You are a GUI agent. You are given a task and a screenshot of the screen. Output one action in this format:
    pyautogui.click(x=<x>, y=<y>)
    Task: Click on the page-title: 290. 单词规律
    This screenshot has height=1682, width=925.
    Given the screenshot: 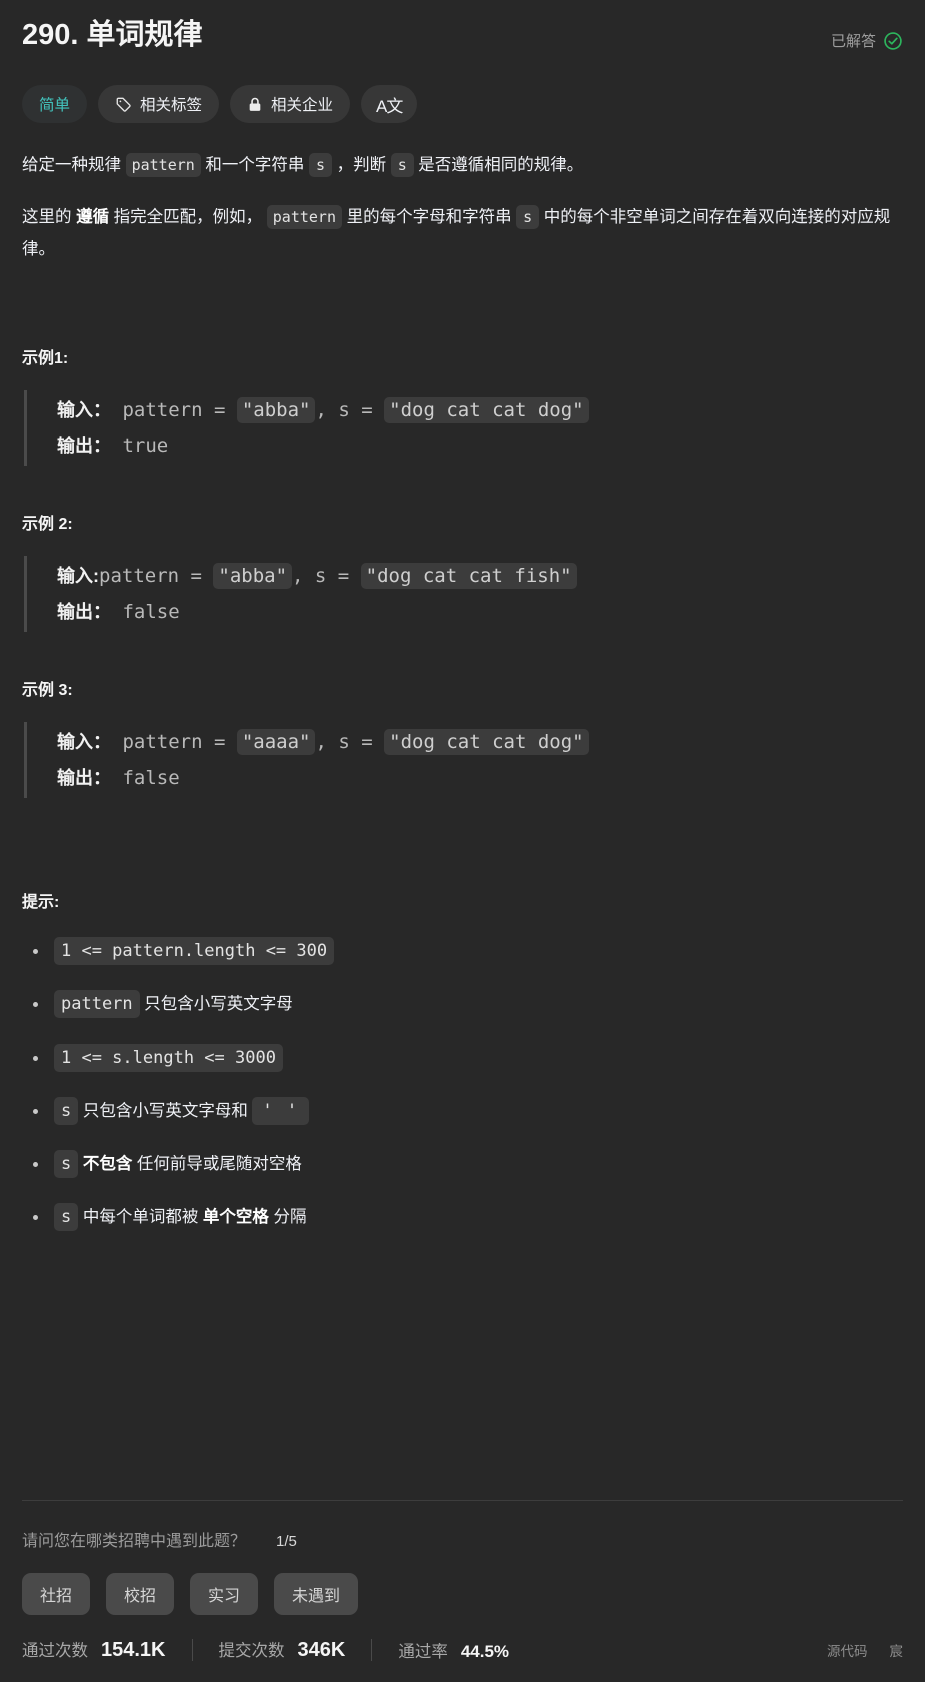 What is the action you would take?
    pyautogui.click(x=112, y=35)
    